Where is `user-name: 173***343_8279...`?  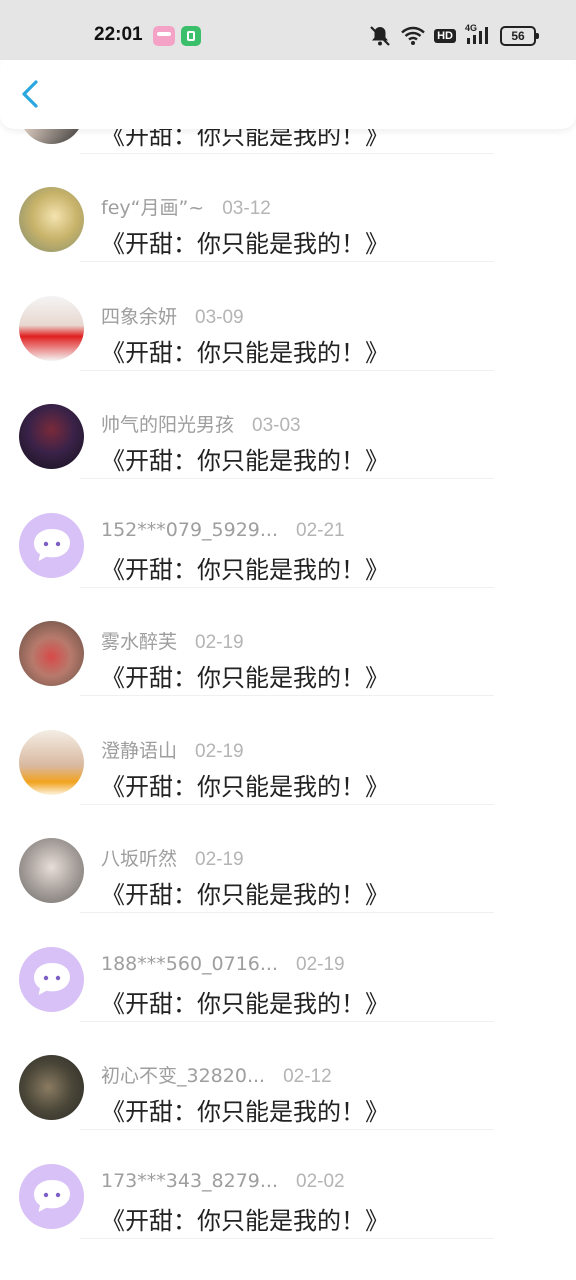
user-name: 173***343_8279... is located at coordinates (189, 1181).